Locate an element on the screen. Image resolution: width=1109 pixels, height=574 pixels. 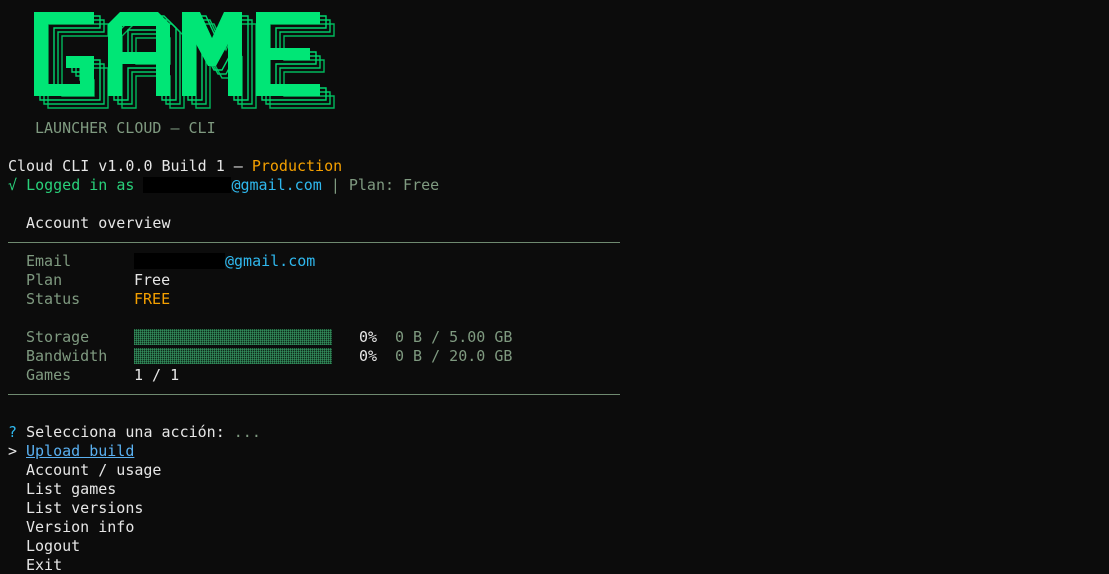
plan-label: Plan is located at coordinates (44, 280).